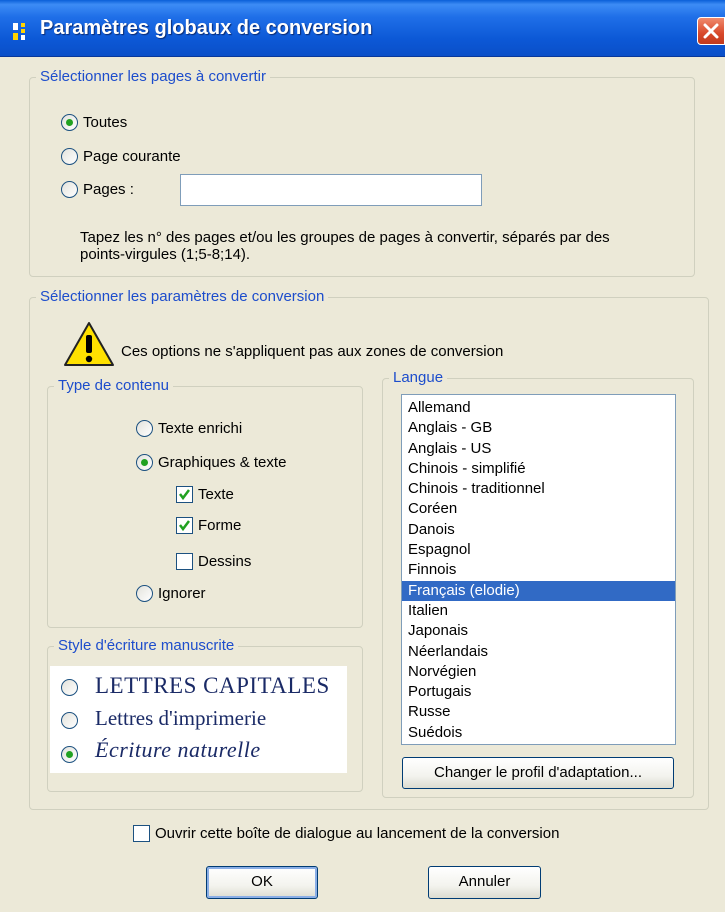 Image resolution: width=725 pixels, height=912 pixels. I want to click on radio-capitals, so click(72, 687).